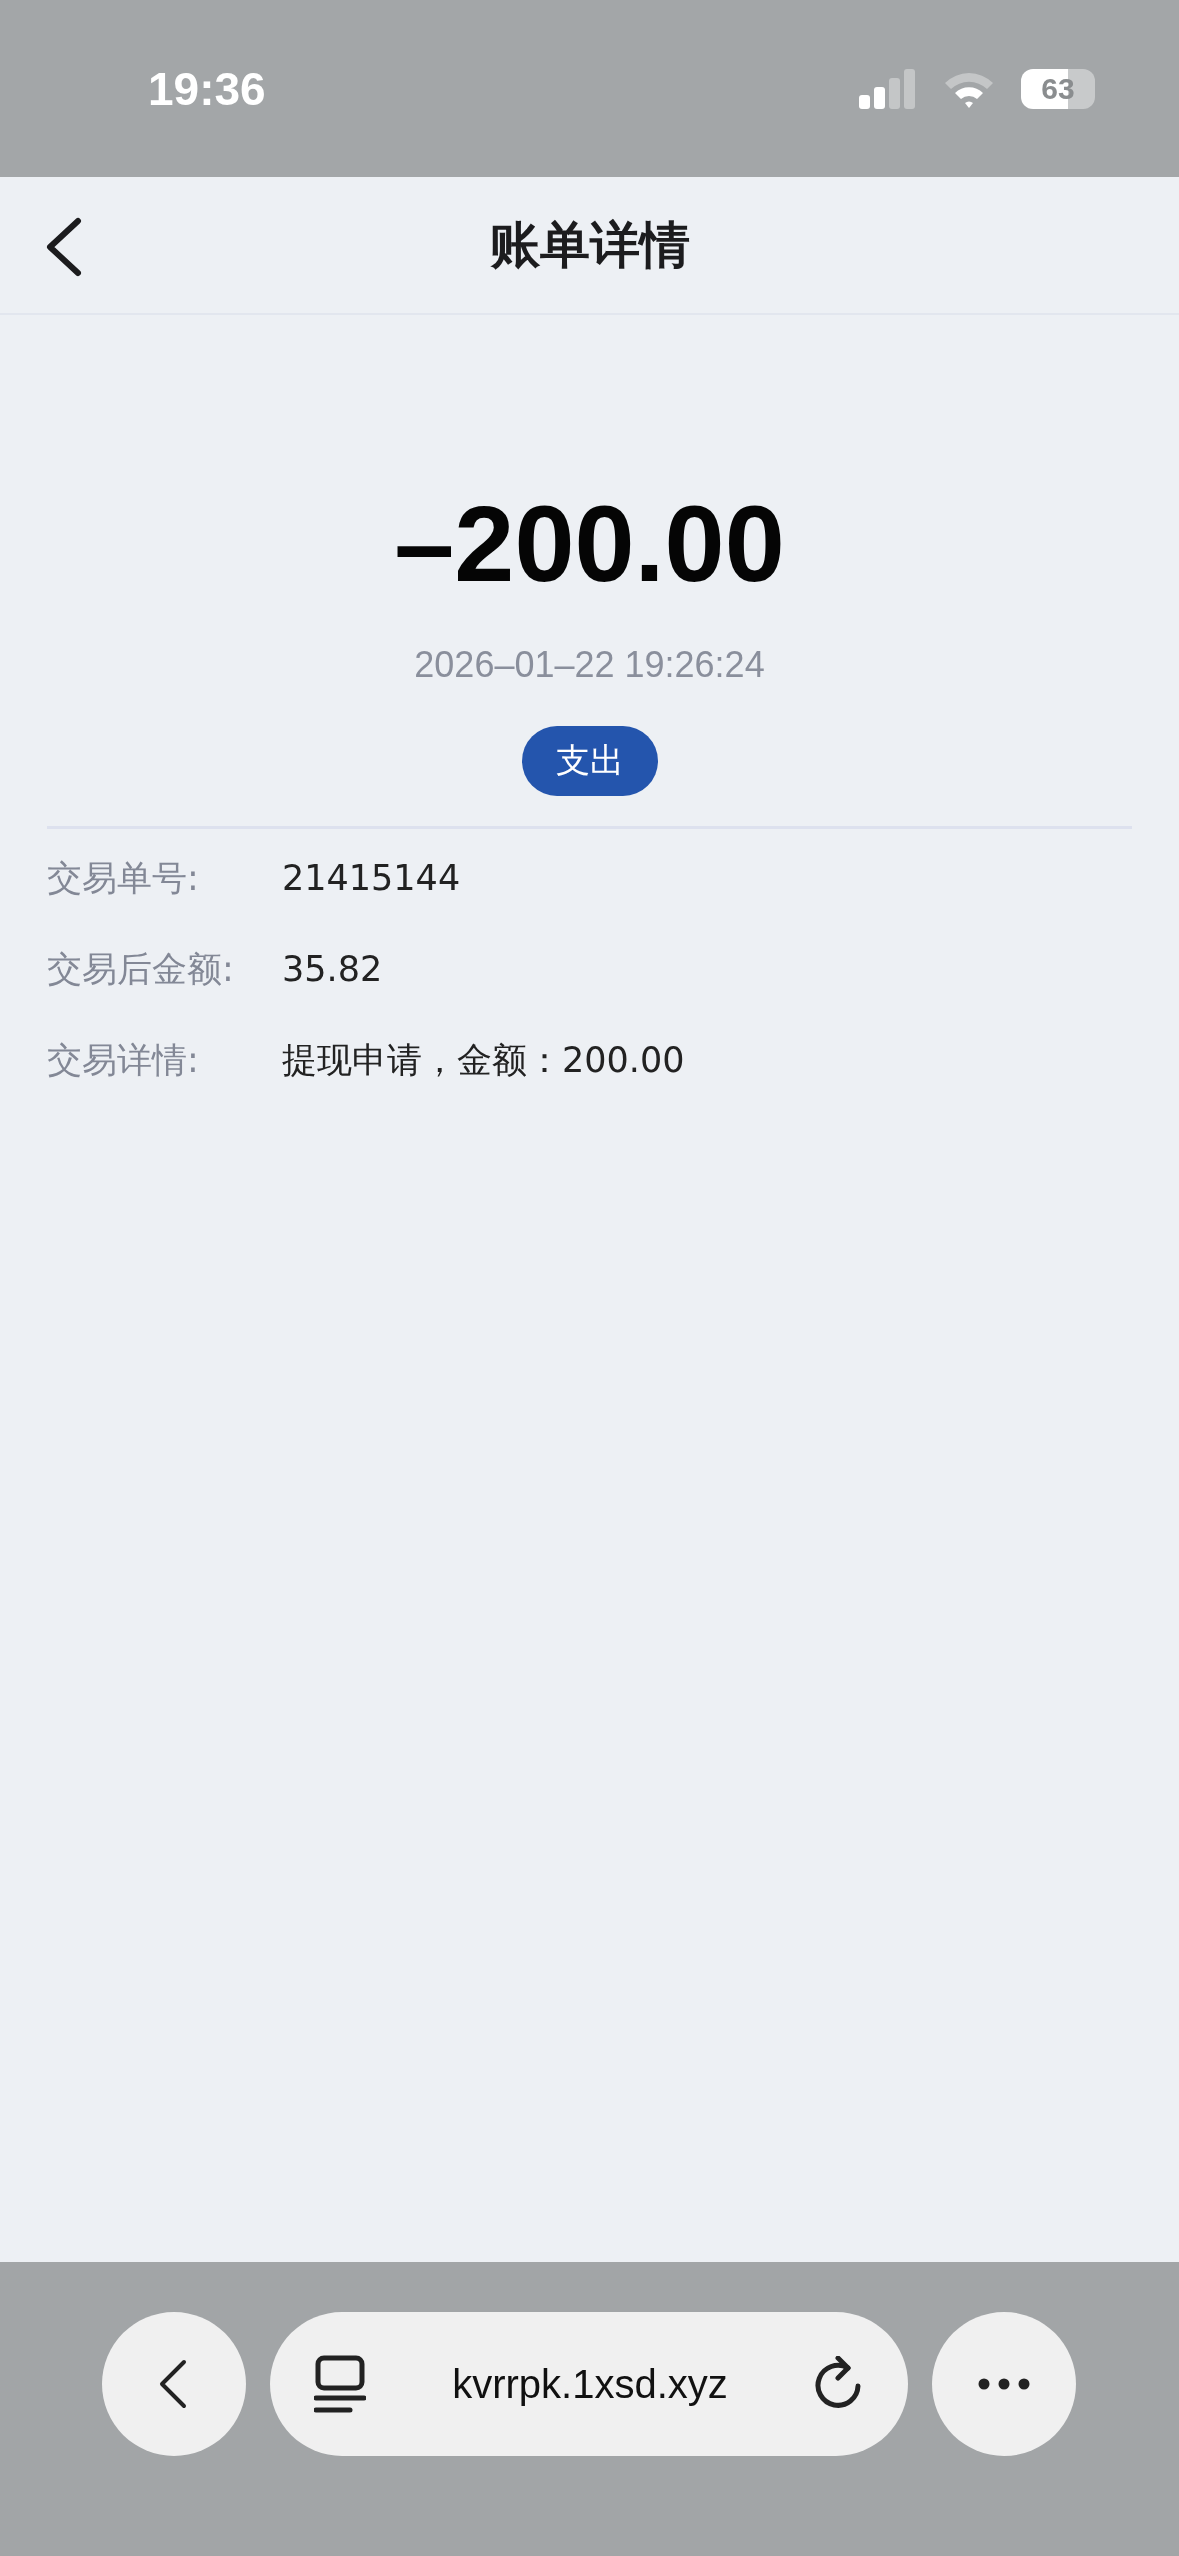  Describe the element at coordinates (589, 245) in the screenshot. I see `page-title: 账单详情` at that location.